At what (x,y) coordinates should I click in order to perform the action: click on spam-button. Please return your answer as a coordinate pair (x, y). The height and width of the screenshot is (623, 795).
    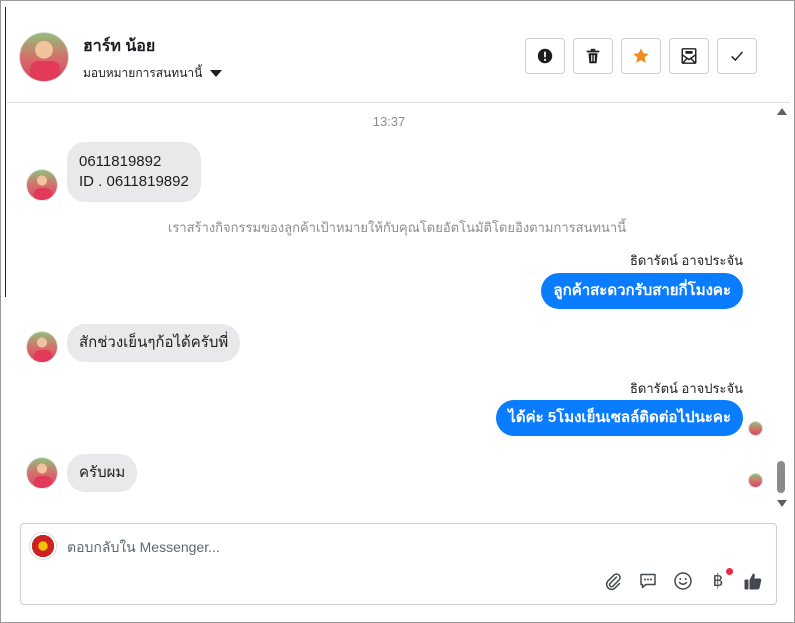
    Looking at the image, I should click on (545, 56).